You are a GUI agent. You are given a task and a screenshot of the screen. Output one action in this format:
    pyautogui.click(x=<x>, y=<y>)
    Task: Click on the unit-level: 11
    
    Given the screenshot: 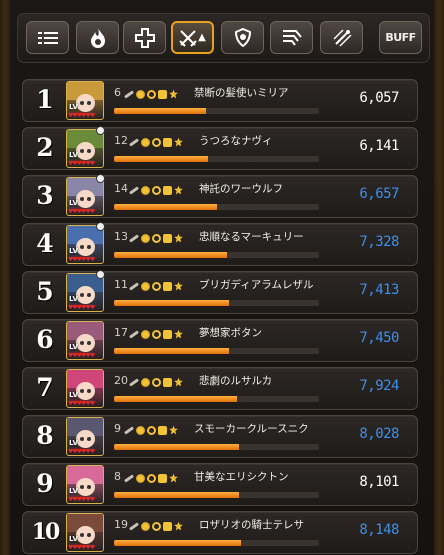 What is the action you would take?
    pyautogui.click(x=121, y=284)
    